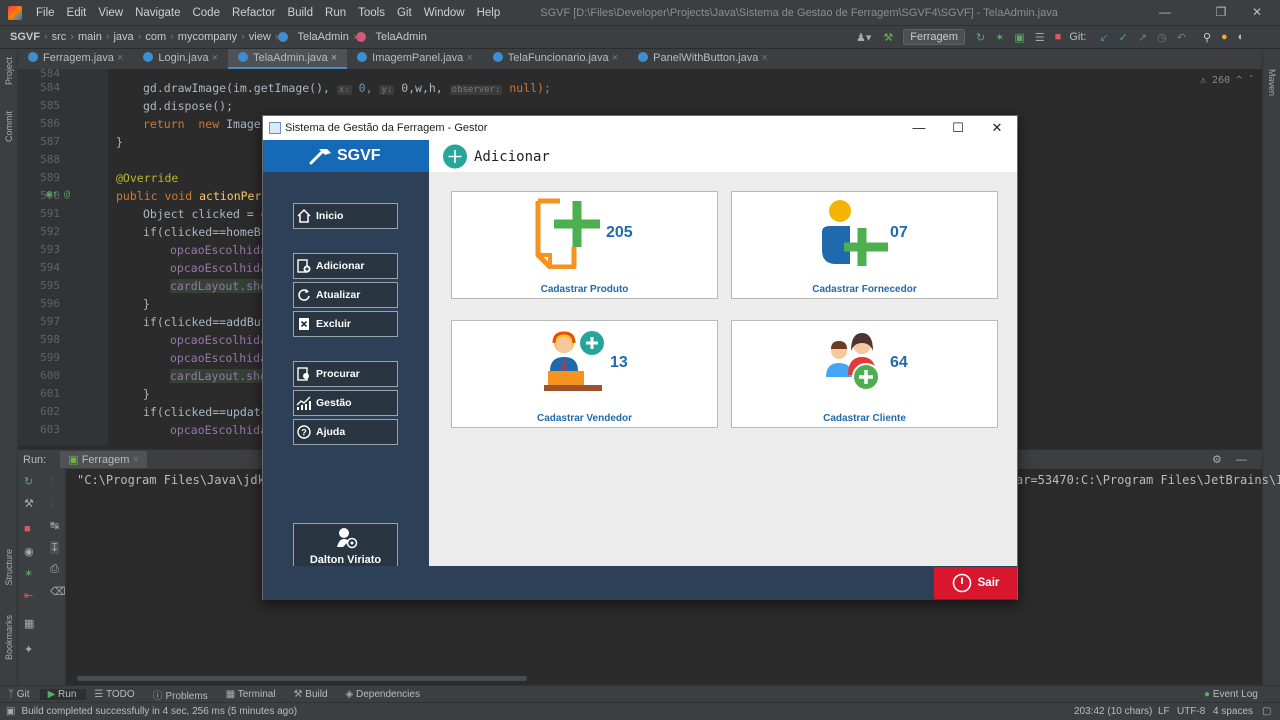 This screenshot has height=720, width=1280. What do you see at coordinates (934, 37) in the screenshot?
I see `run-config-select: Ferragem` at bounding box center [934, 37].